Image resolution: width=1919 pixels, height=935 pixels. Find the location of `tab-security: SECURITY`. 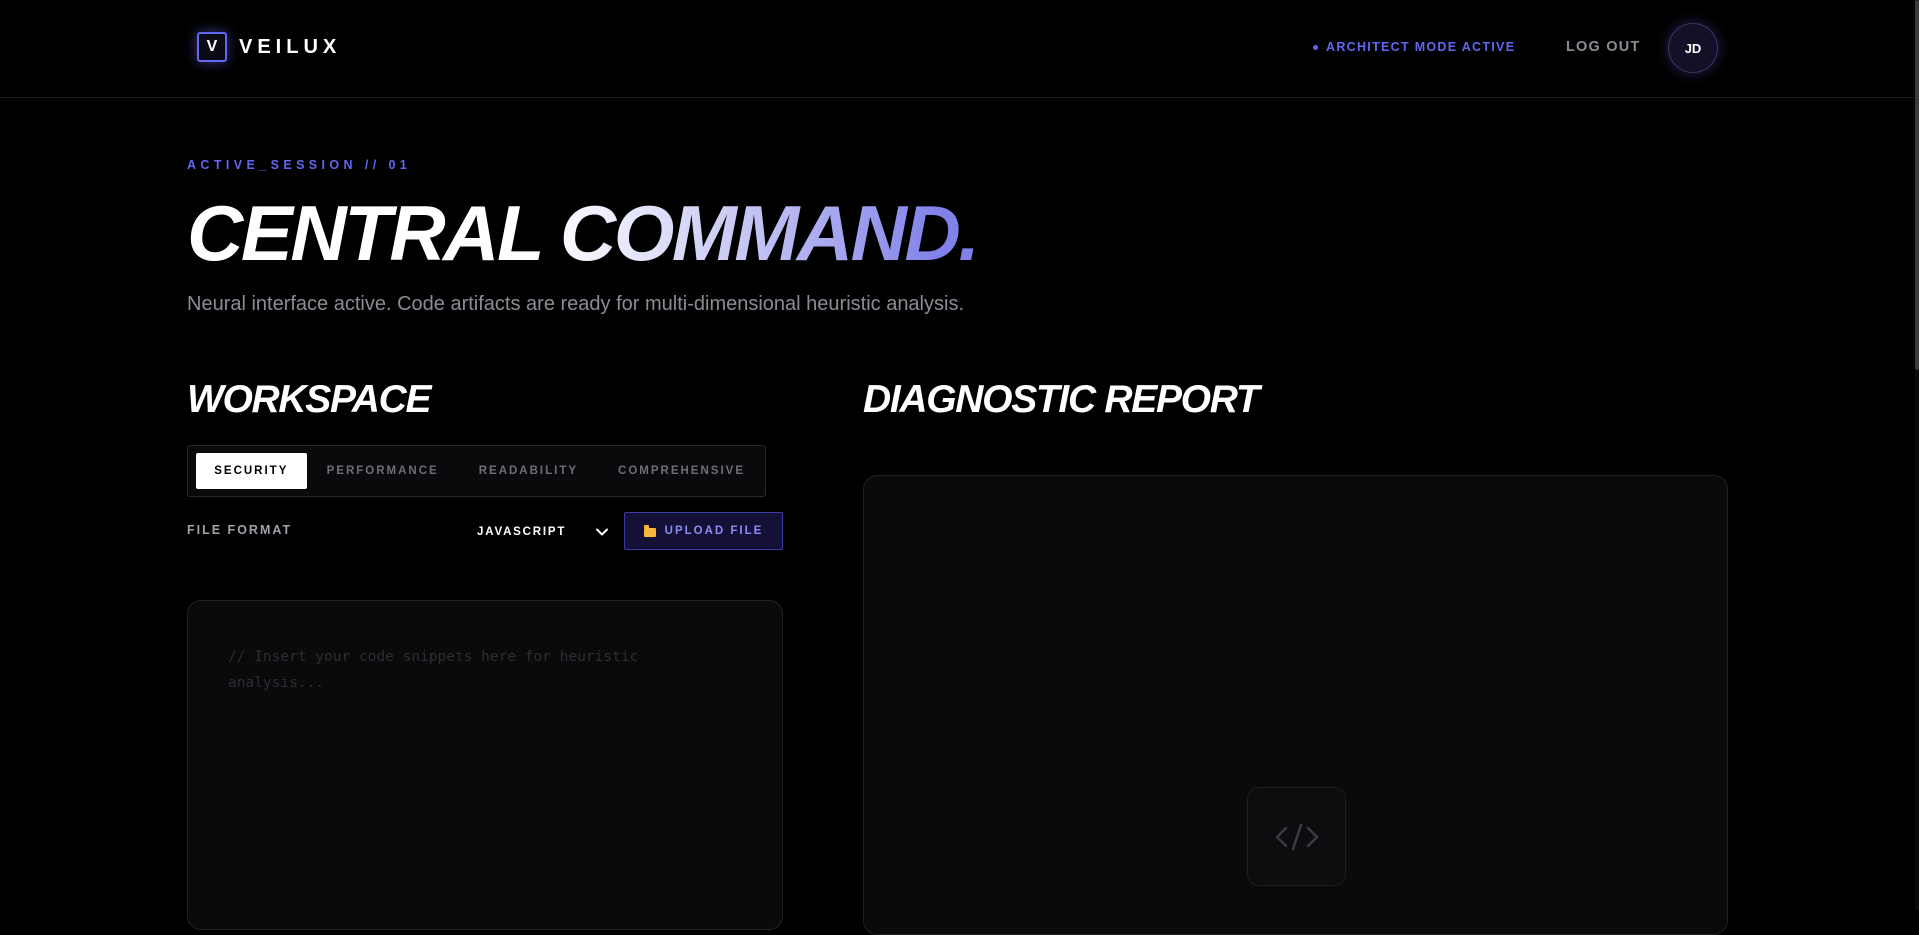

tab-security: SECURITY is located at coordinates (251, 471).